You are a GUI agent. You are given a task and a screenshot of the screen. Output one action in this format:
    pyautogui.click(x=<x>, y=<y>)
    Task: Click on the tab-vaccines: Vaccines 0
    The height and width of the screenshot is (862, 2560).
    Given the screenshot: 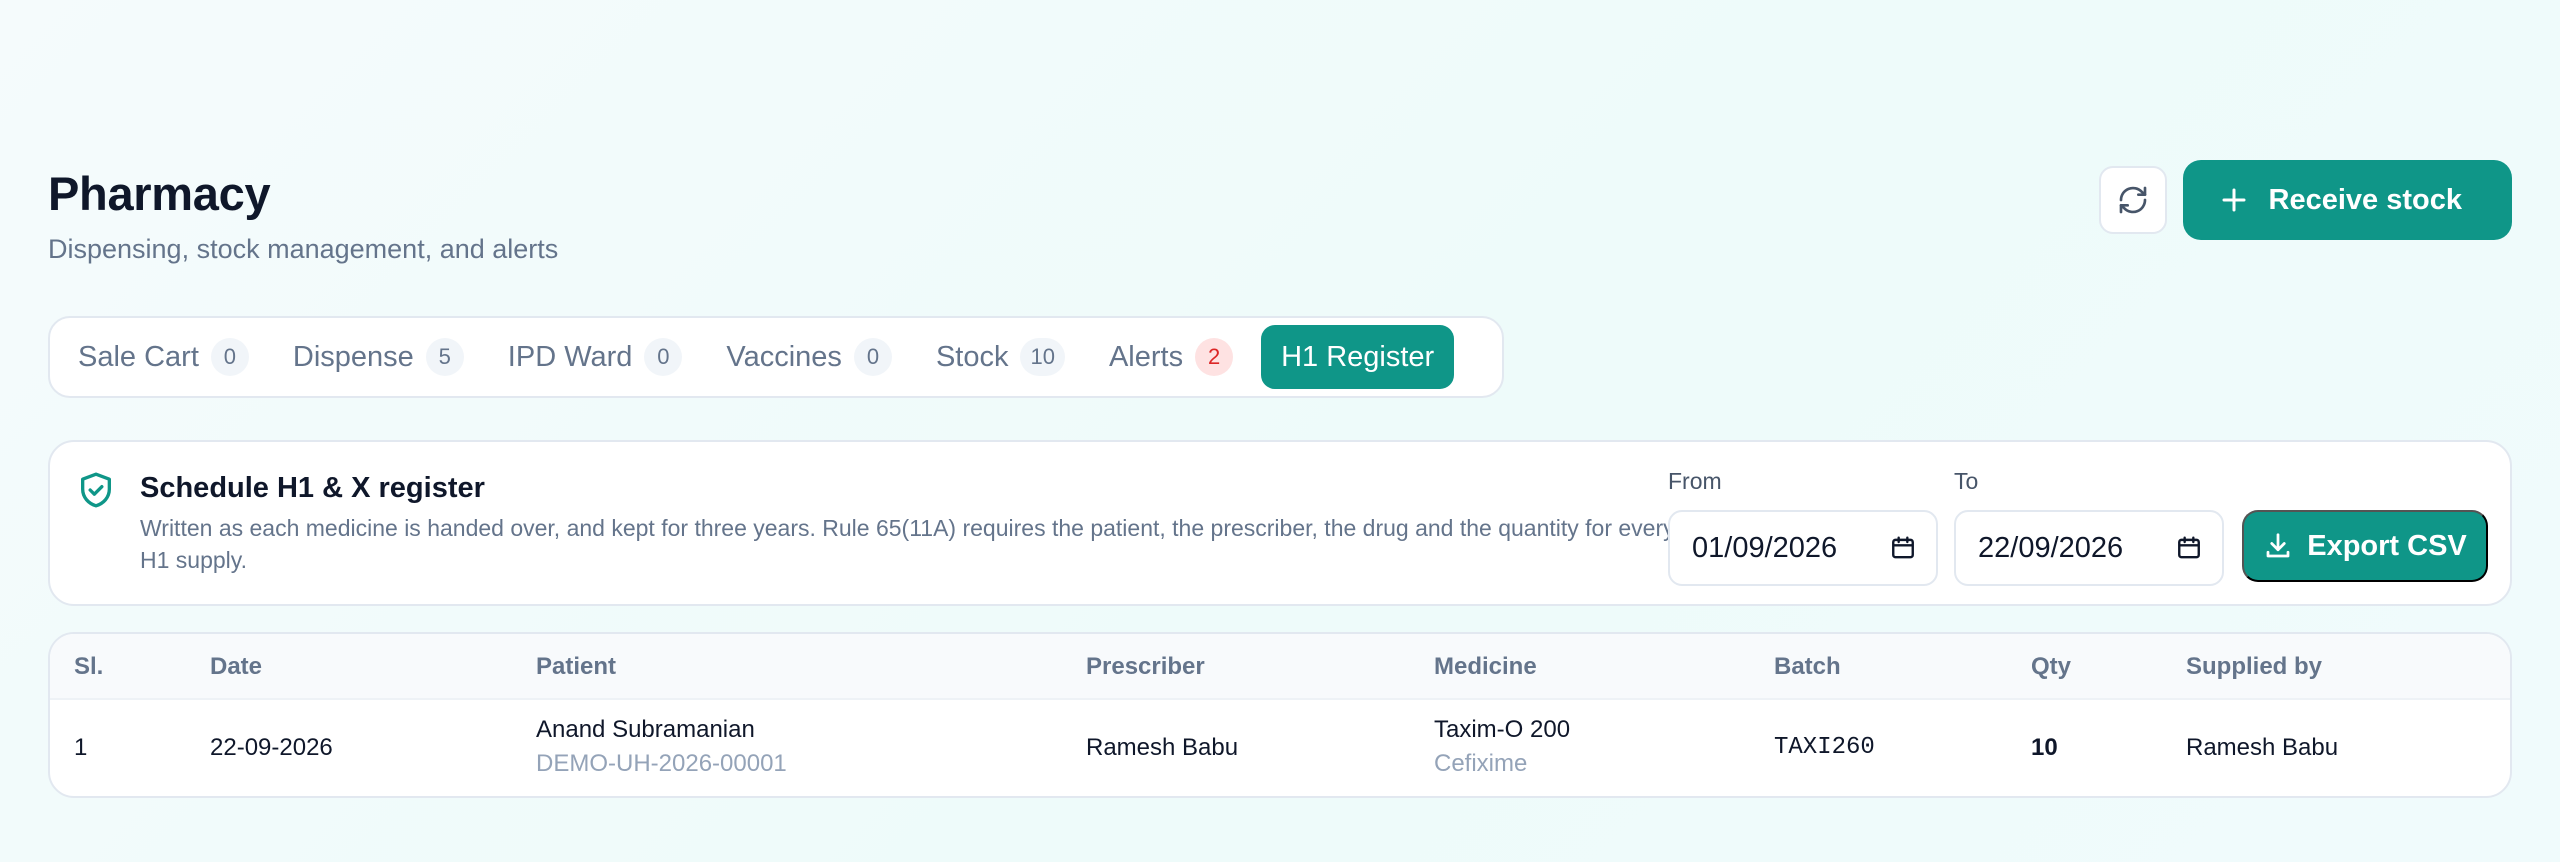 What is the action you would take?
    pyautogui.click(x=809, y=357)
    